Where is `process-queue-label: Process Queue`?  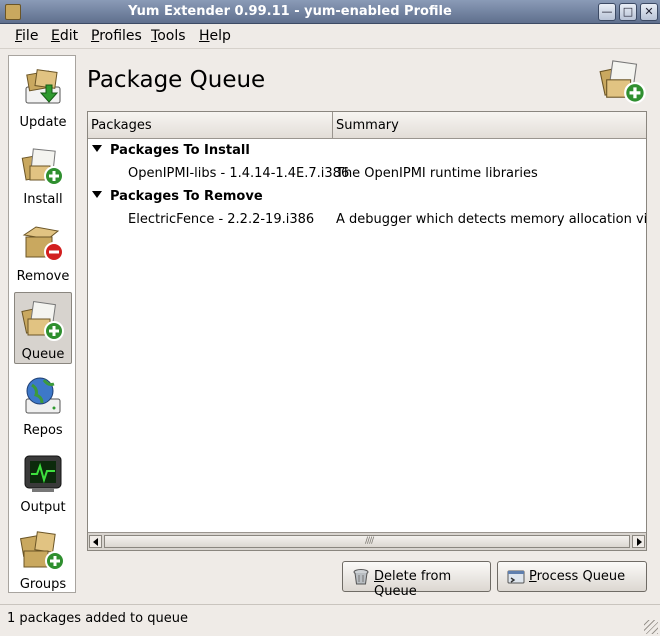 process-queue-label: Process Queue is located at coordinates (577, 576).